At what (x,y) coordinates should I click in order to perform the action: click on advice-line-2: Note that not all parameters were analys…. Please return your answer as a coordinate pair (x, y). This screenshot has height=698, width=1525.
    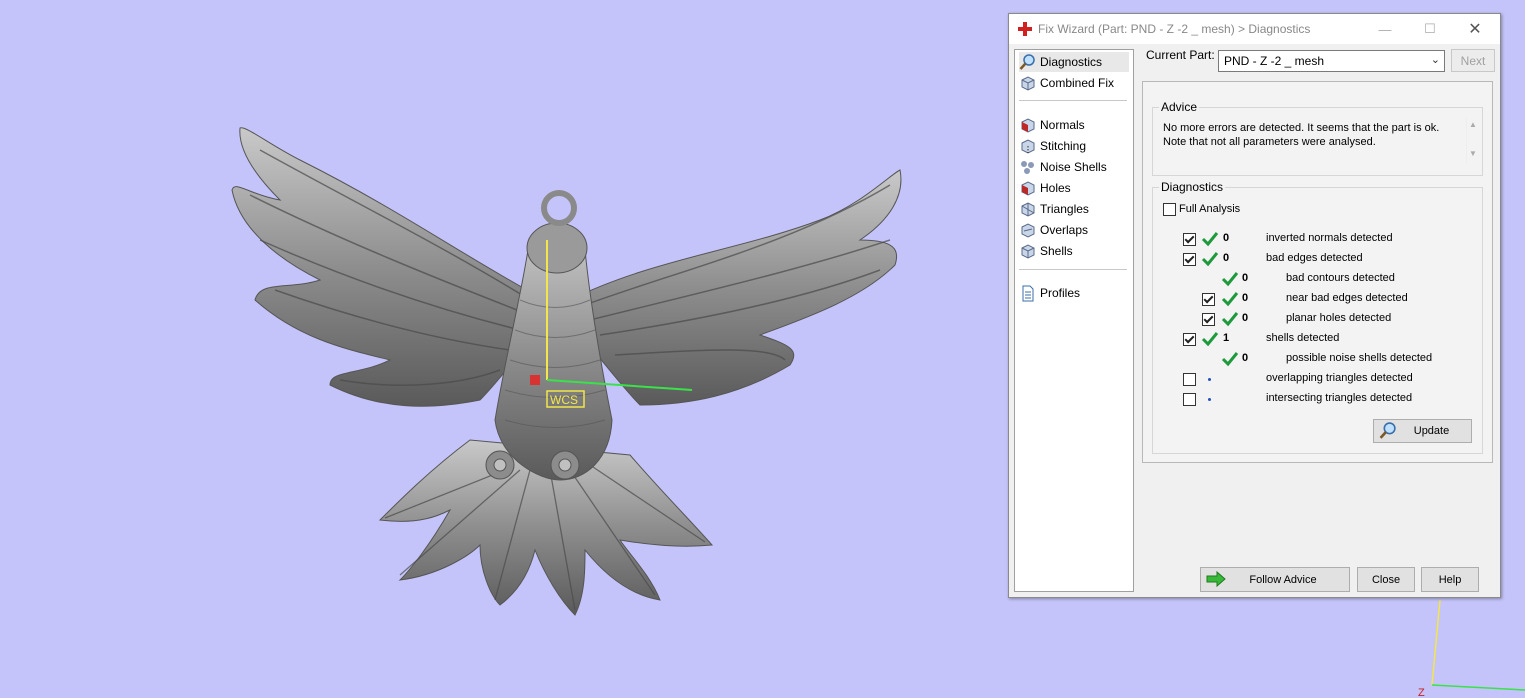
    Looking at the image, I should click on (1269, 142).